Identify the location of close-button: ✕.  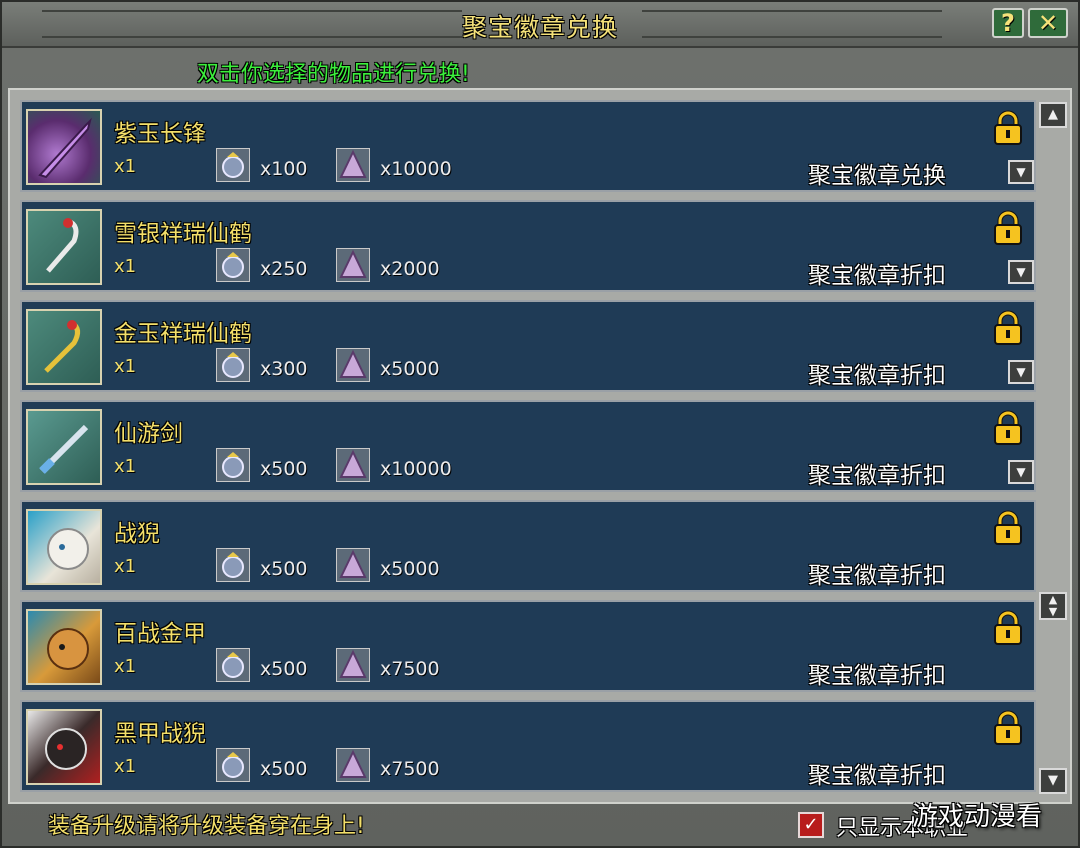
(1048, 23).